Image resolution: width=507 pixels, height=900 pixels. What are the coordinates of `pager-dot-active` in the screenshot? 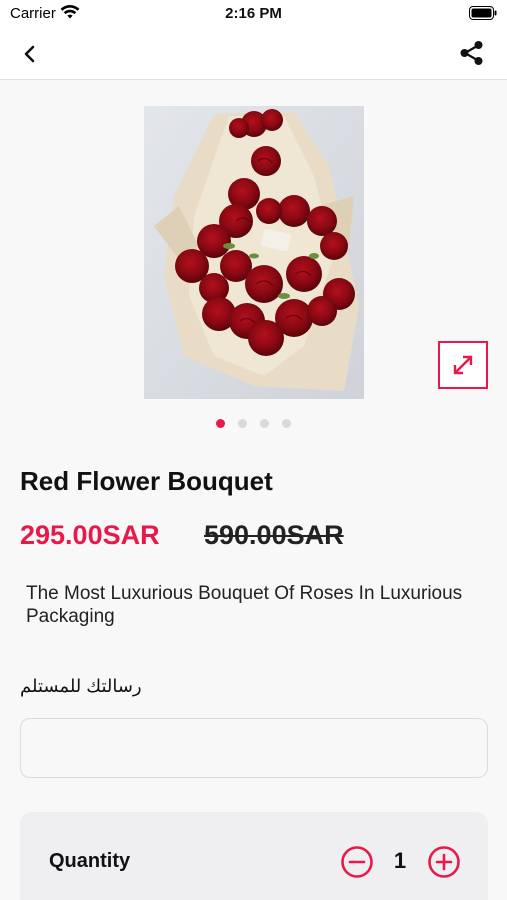 It's located at (220, 423).